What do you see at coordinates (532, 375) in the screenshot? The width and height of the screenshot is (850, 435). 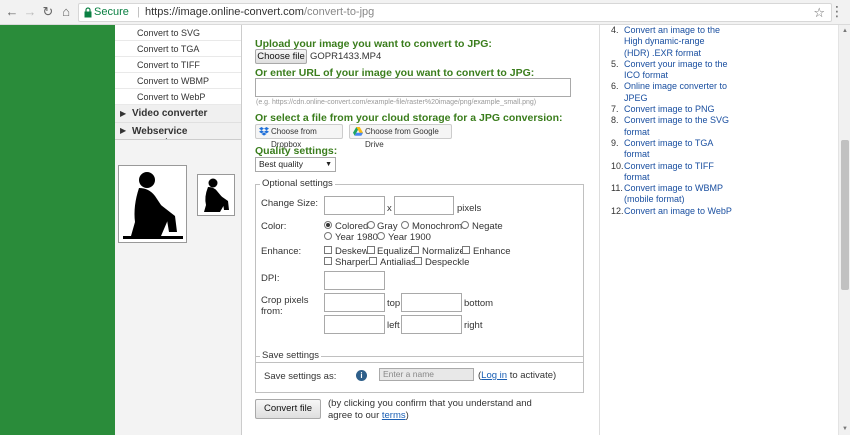 I see `login-suffix: to activate)` at bounding box center [532, 375].